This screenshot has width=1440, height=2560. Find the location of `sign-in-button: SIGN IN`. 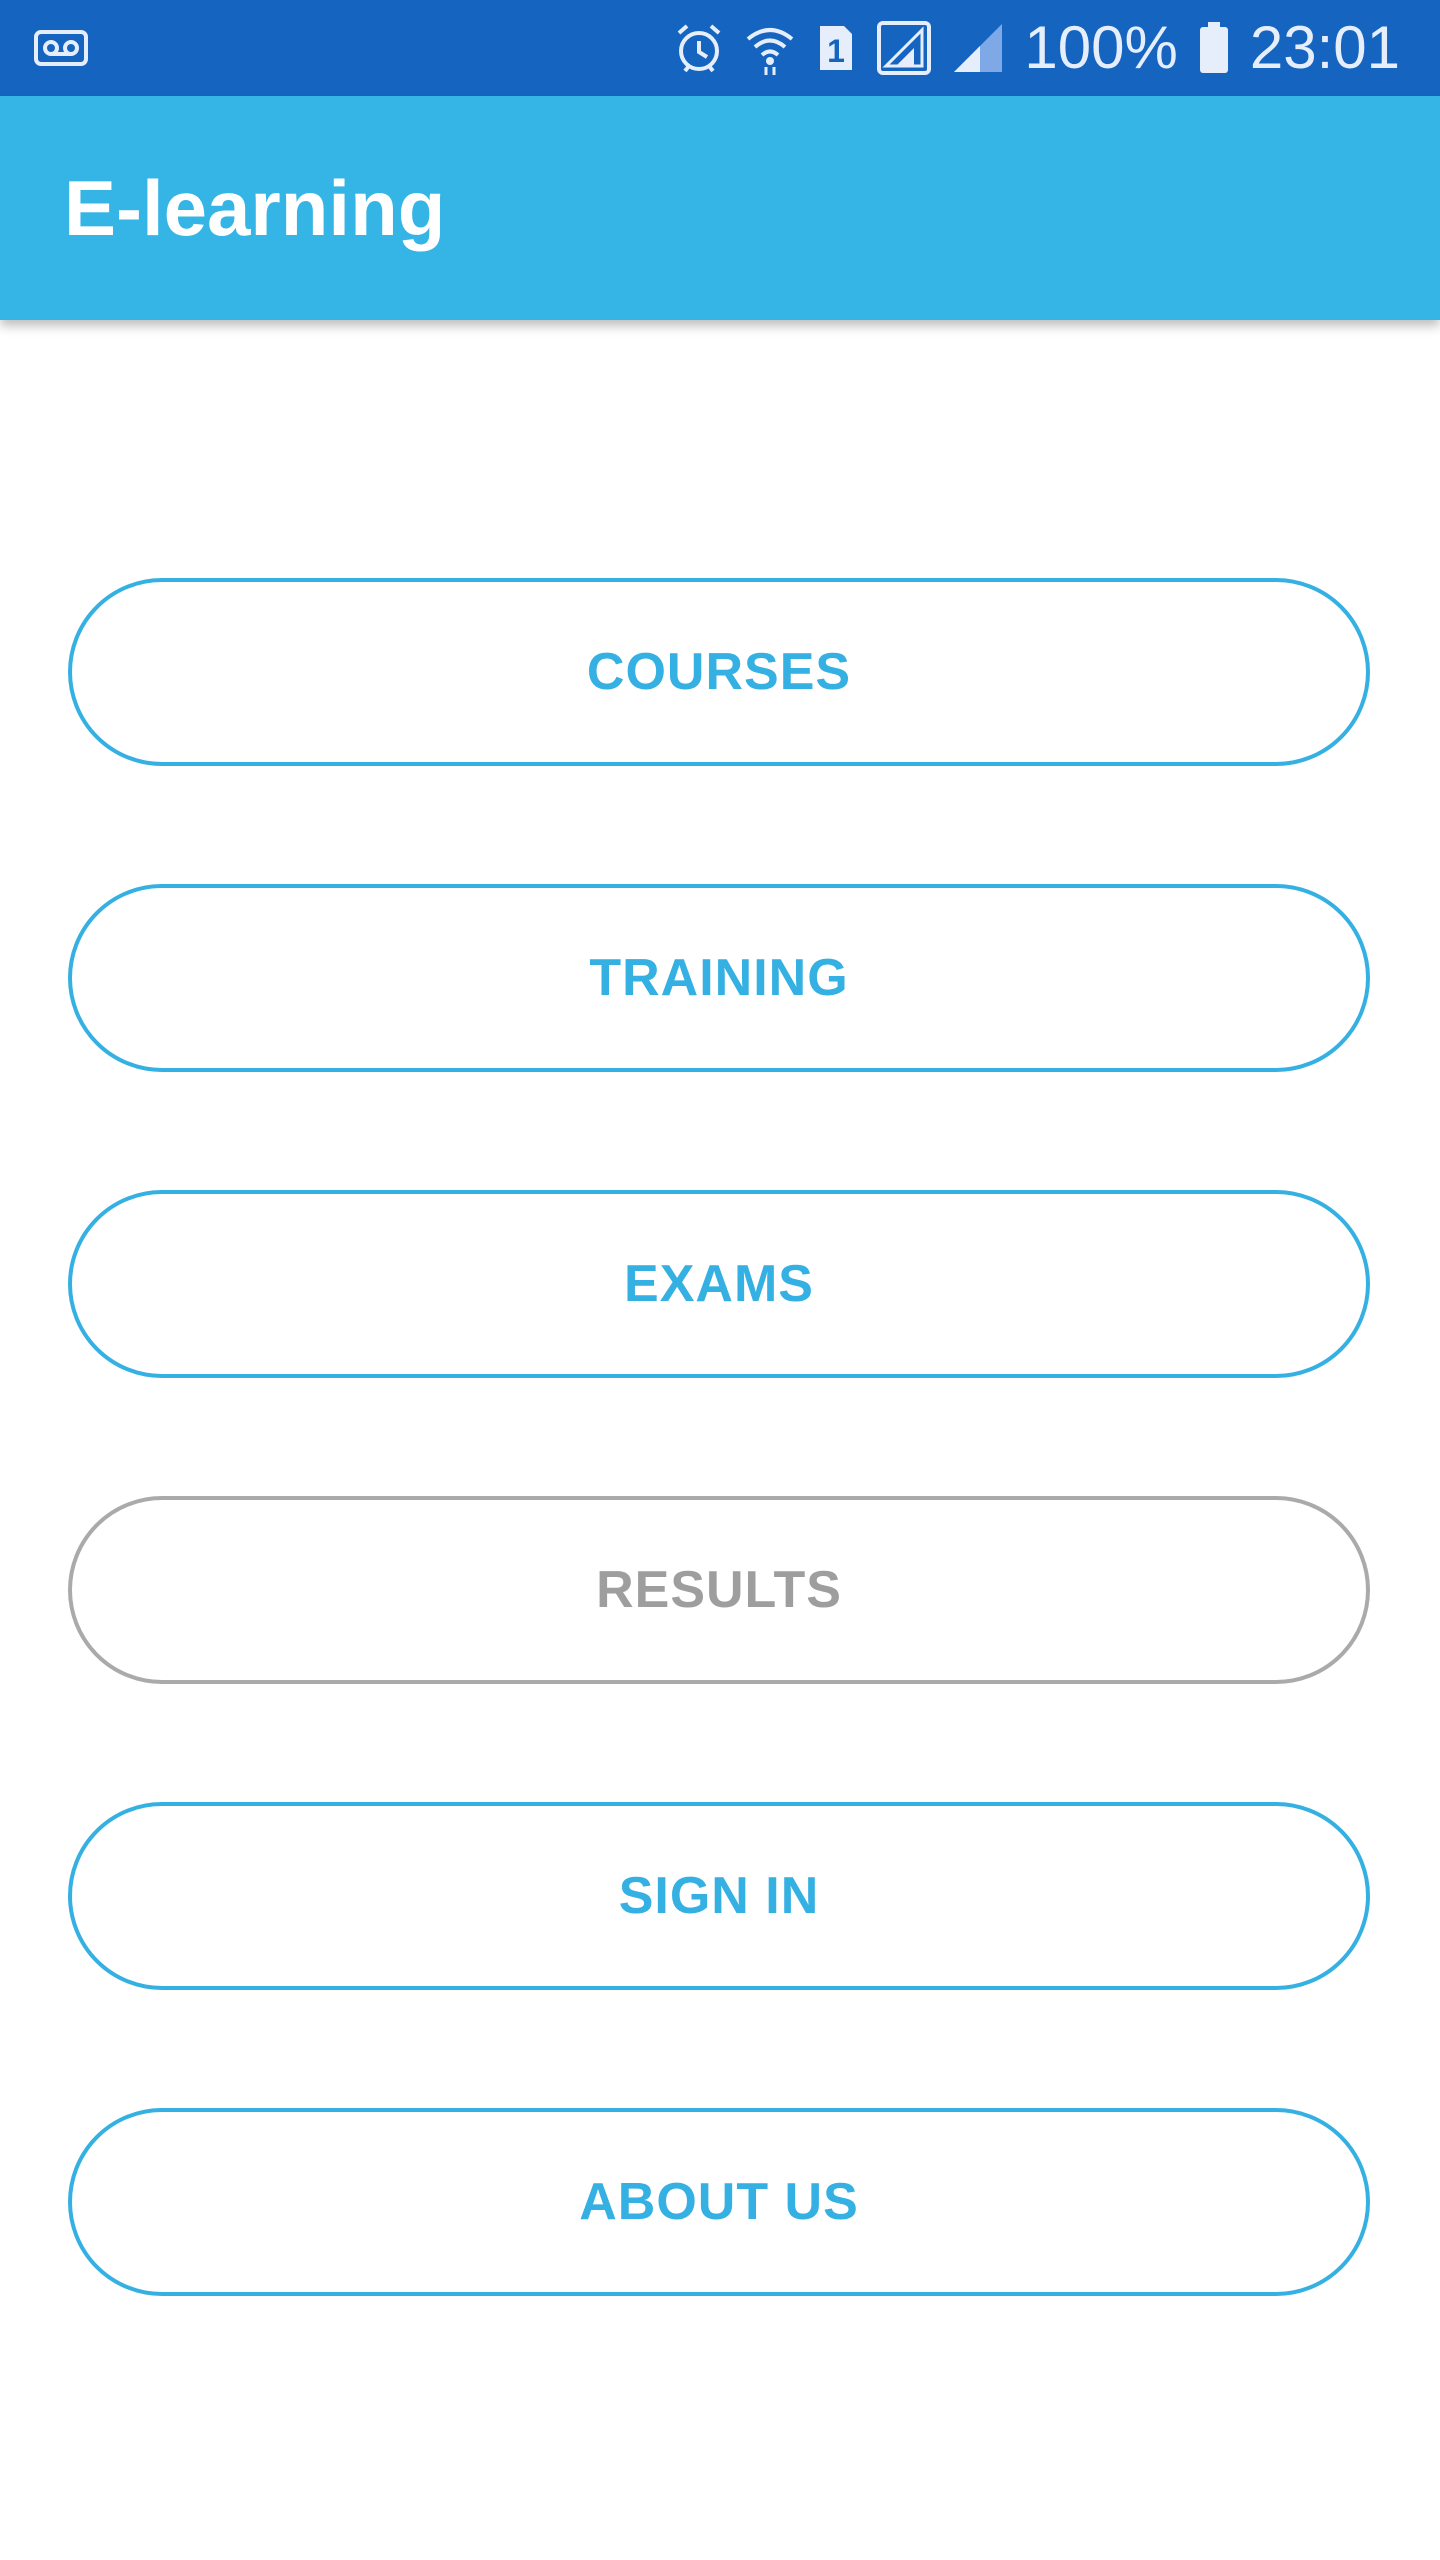

sign-in-button: SIGN IN is located at coordinates (719, 1896).